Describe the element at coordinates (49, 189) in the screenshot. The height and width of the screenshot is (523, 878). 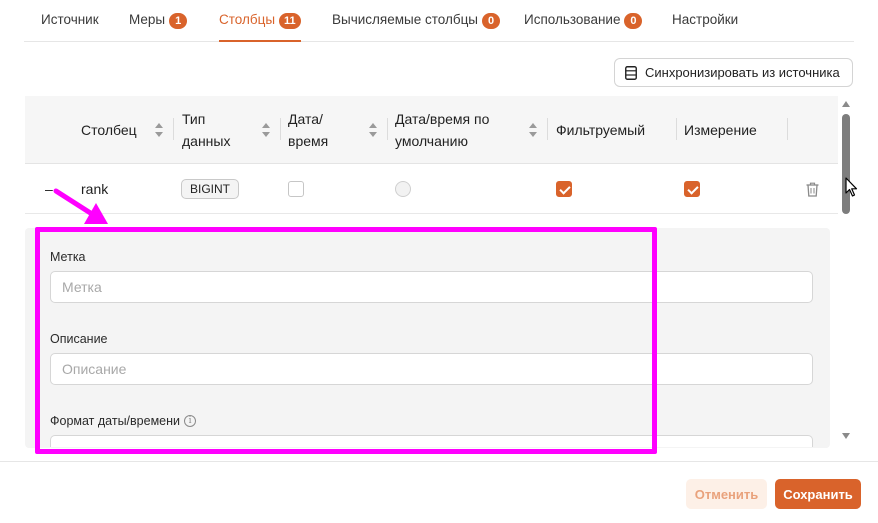
I see `collapse-row-button: –` at that location.